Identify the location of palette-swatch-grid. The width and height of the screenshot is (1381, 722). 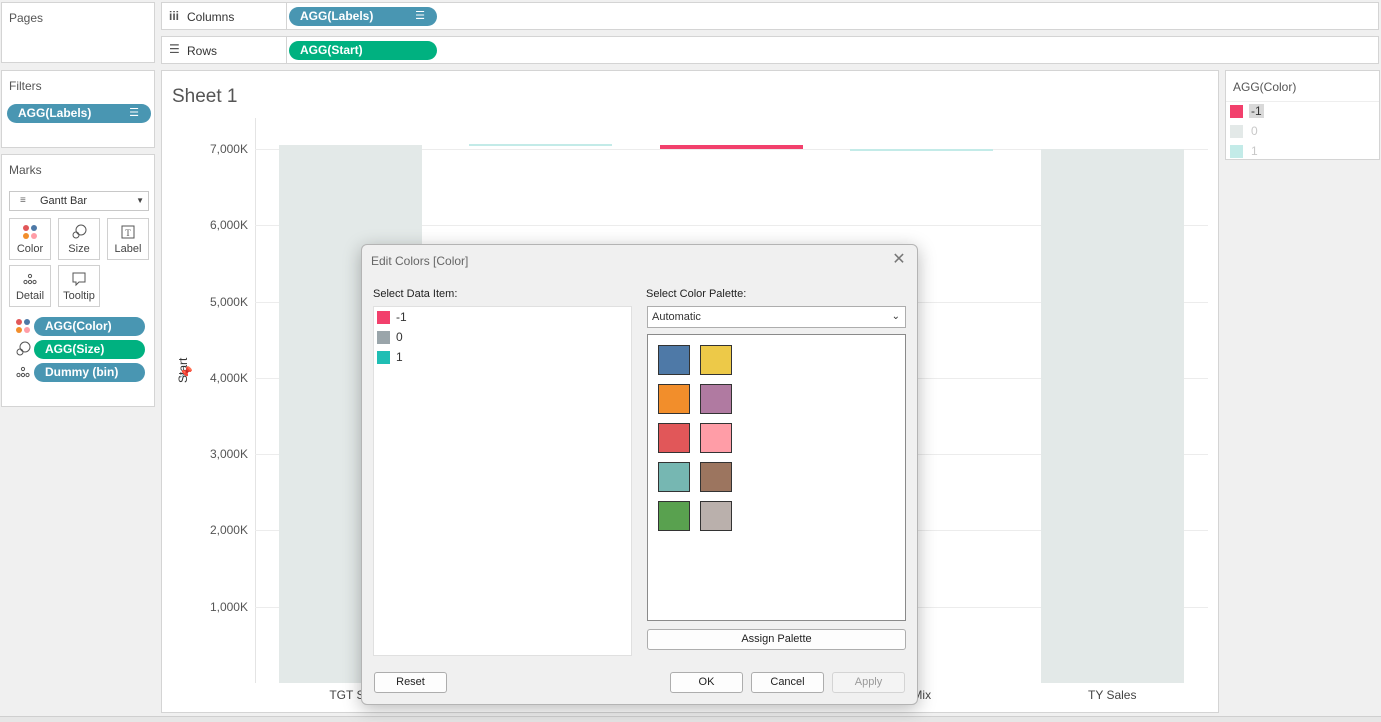
(776, 477).